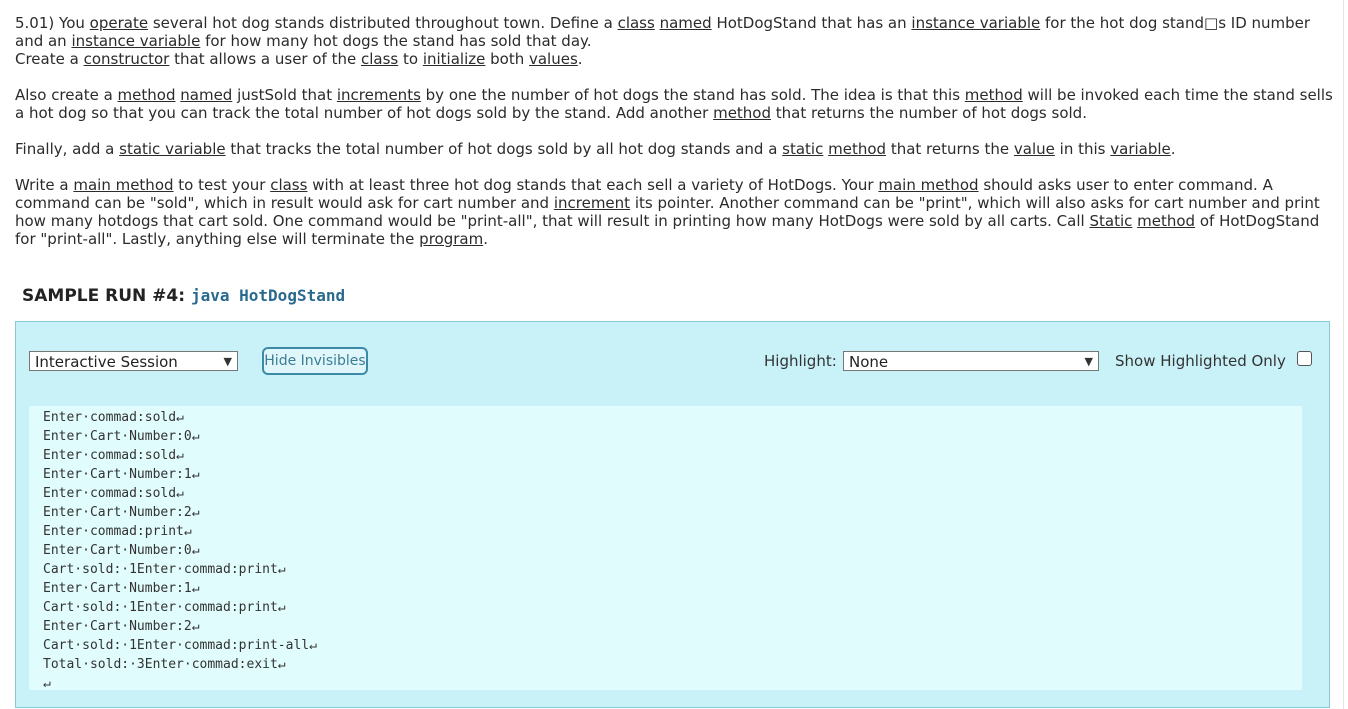 The height and width of the screenshot is (709, 1348). I want to click on glossary-link: variable, so click(1140, 149).